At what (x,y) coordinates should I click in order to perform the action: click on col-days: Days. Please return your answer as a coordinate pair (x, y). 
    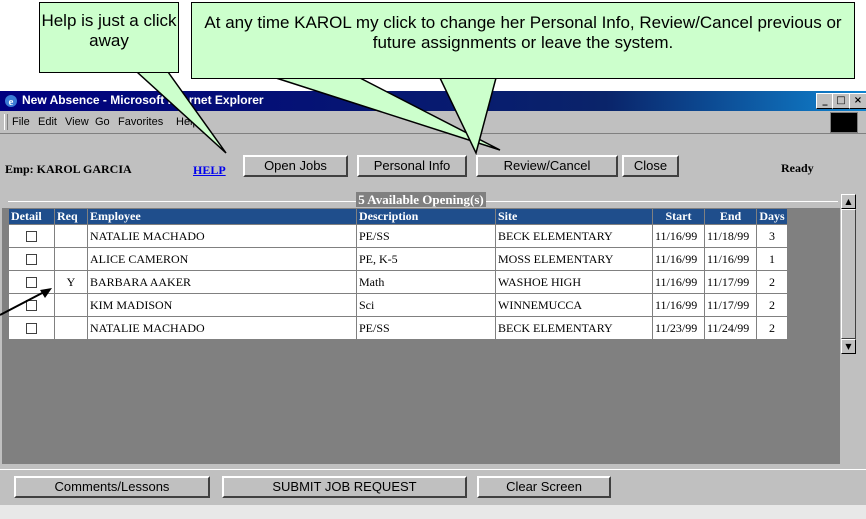
    Looking at the image, I should click on (772, 216).